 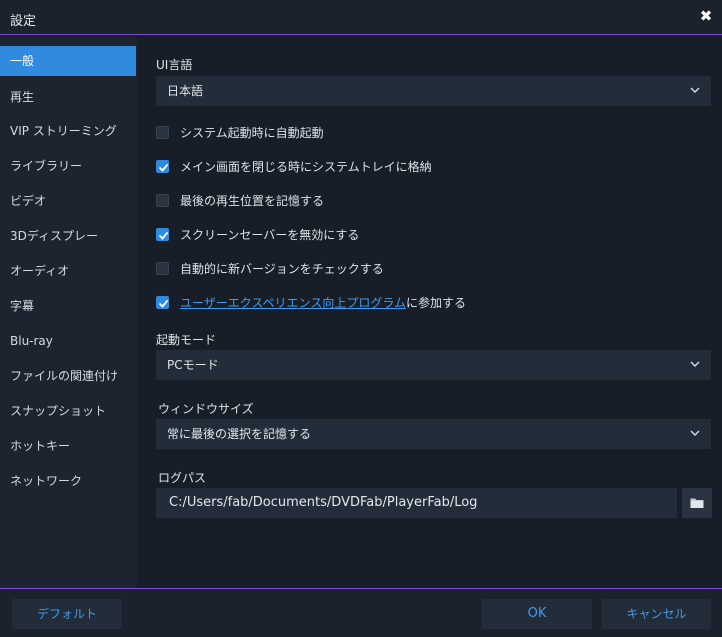 What do you see at coordinates (433, 91) in the screenshot?
I see `ui-language-select: 日本語` at bounding box center [433, 91].